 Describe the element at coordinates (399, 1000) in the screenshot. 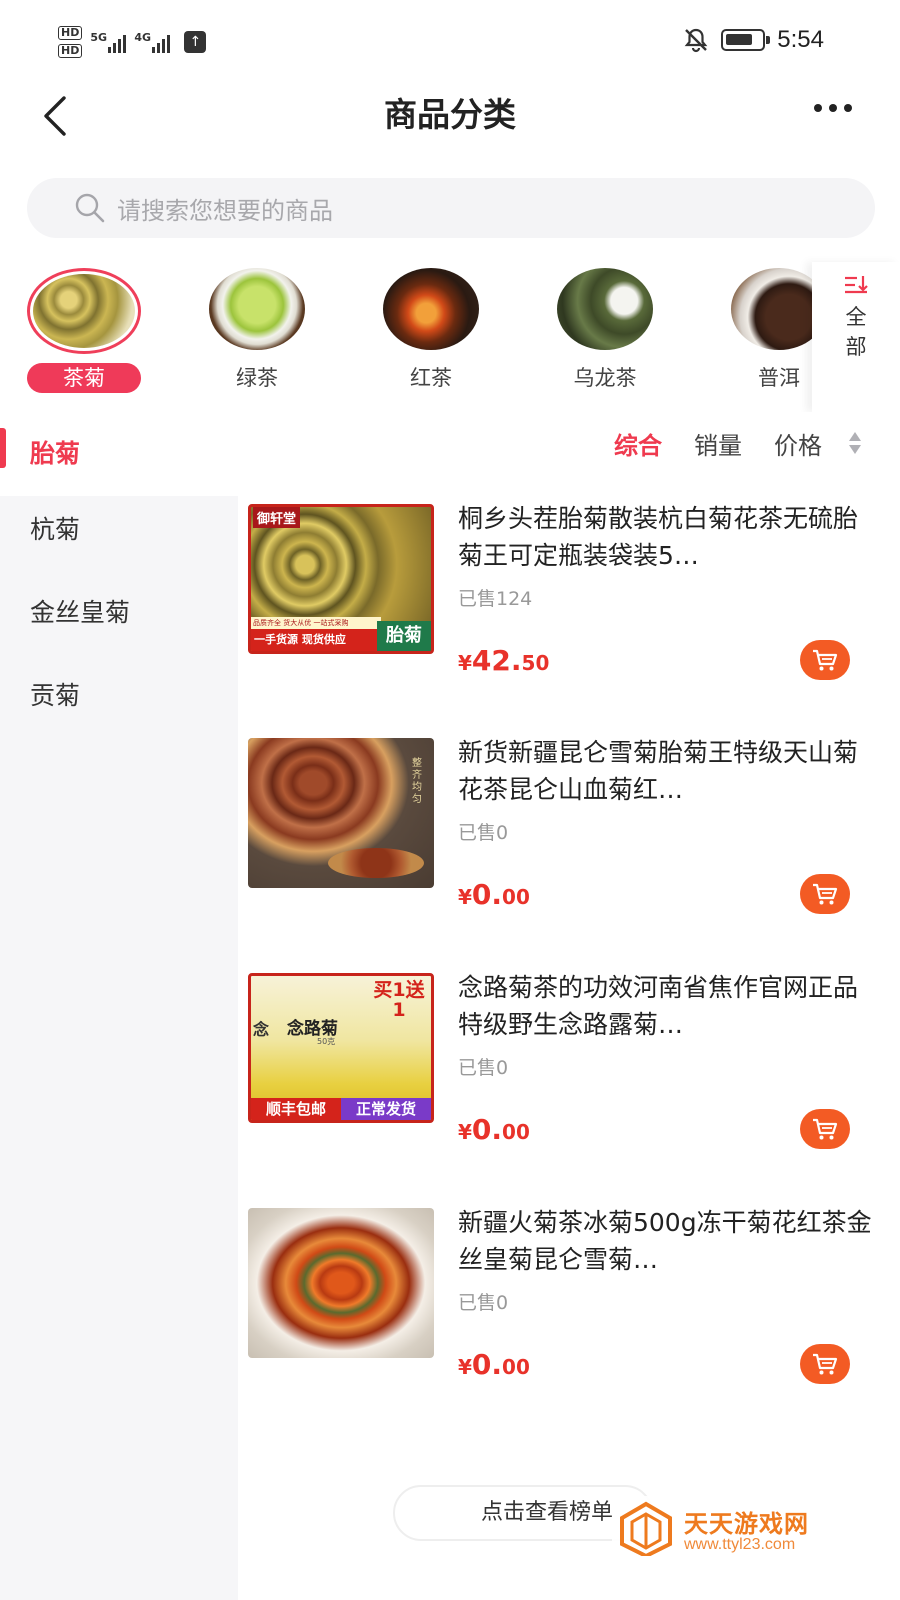

I see `image-promo: 买1送1` at that location.